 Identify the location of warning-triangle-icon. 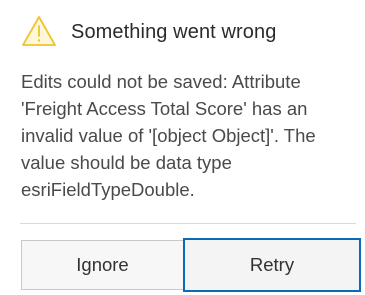
(39, 31).